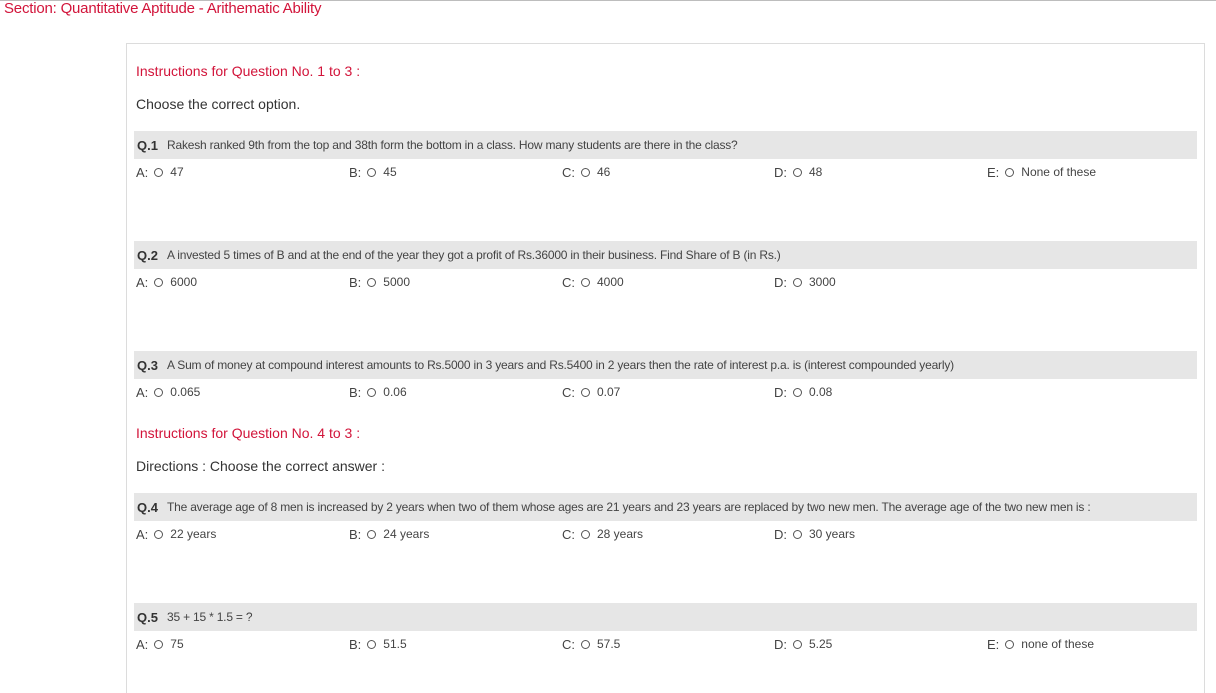  What do you see at coordinates (147, 255) in the screenshot?
I see `question-number: Q.2` at bounding box center [147, 255].